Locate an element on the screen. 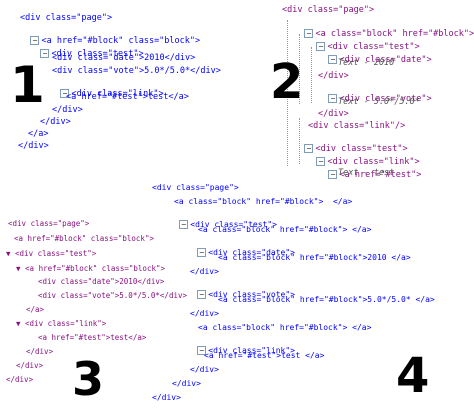 The image size is (474, 414). code-line: Text - 5.0*/5.0* is located at coordinates (379, 102).